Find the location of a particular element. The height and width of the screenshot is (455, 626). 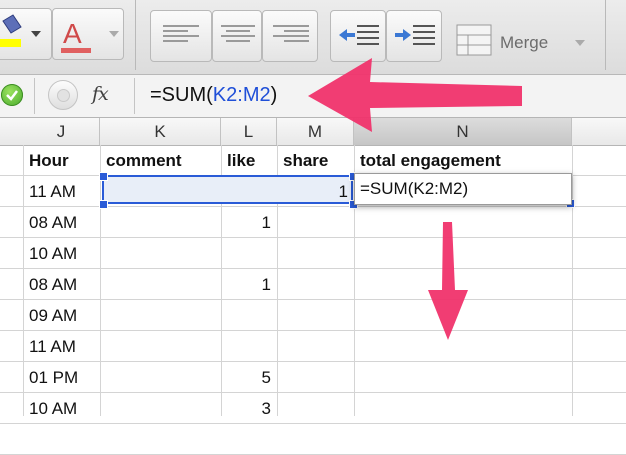

column-header-n: N is located at coordinates (463, 131).